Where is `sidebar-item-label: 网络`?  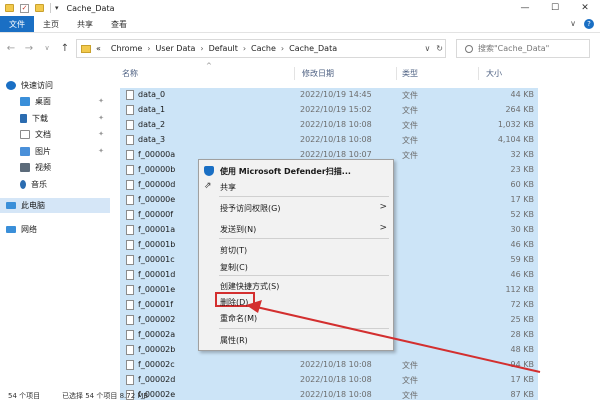 sidebar-item-label: 网络 is located at coordinates (29, 229).